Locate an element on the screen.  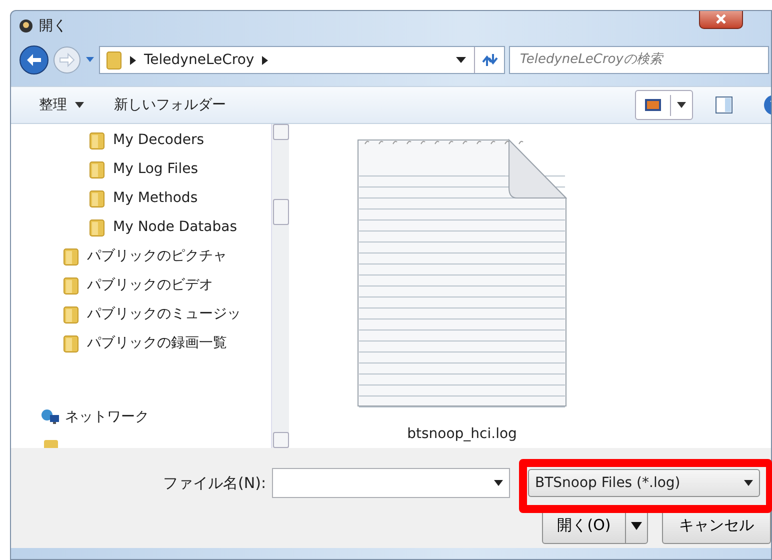
folder-item: My Methods is located at coordinates (126, 198).